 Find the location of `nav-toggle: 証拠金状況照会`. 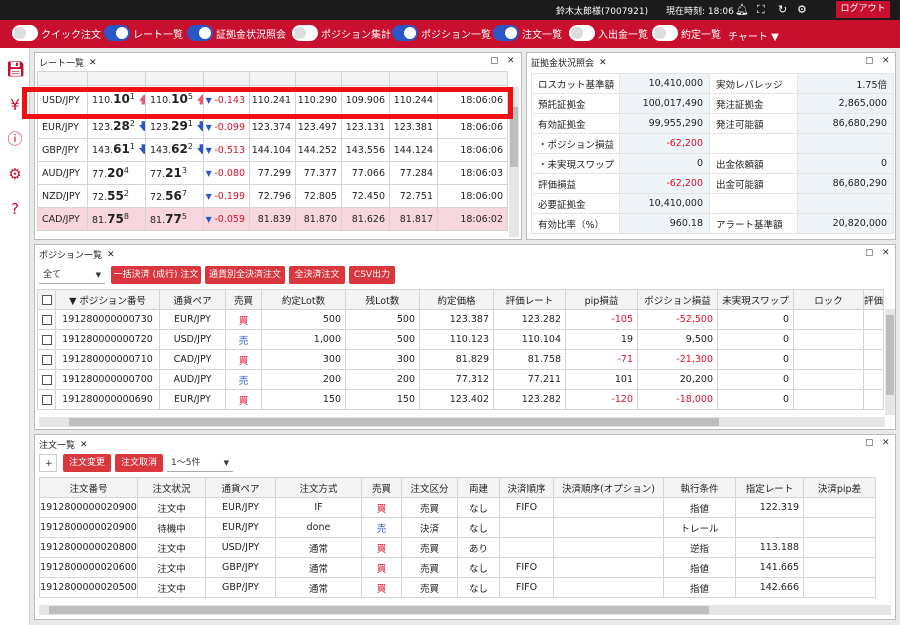

nav-toggle: 証拠金状況照会 is located at coordinates (236, 33).